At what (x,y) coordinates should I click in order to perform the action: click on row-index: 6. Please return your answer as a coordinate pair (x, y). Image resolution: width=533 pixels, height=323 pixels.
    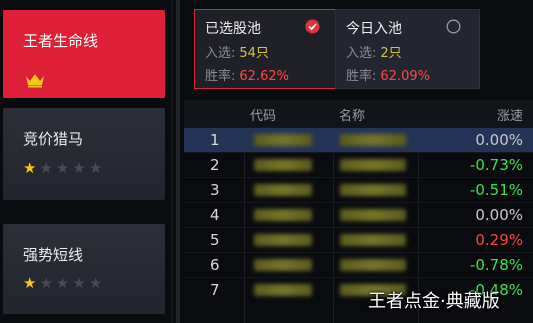
    Looking at the image, I should click on (215, 265).